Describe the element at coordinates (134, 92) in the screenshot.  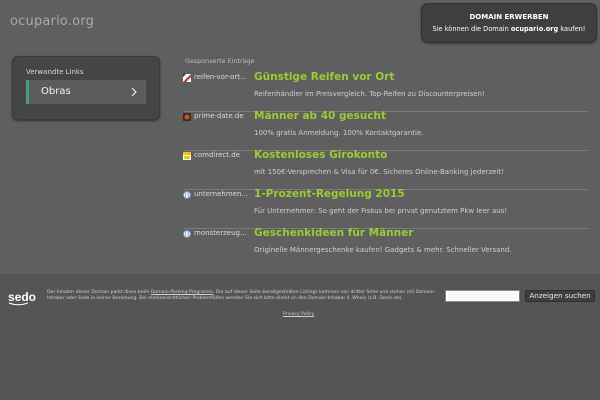
I see `chevron-right-icon` at that location.